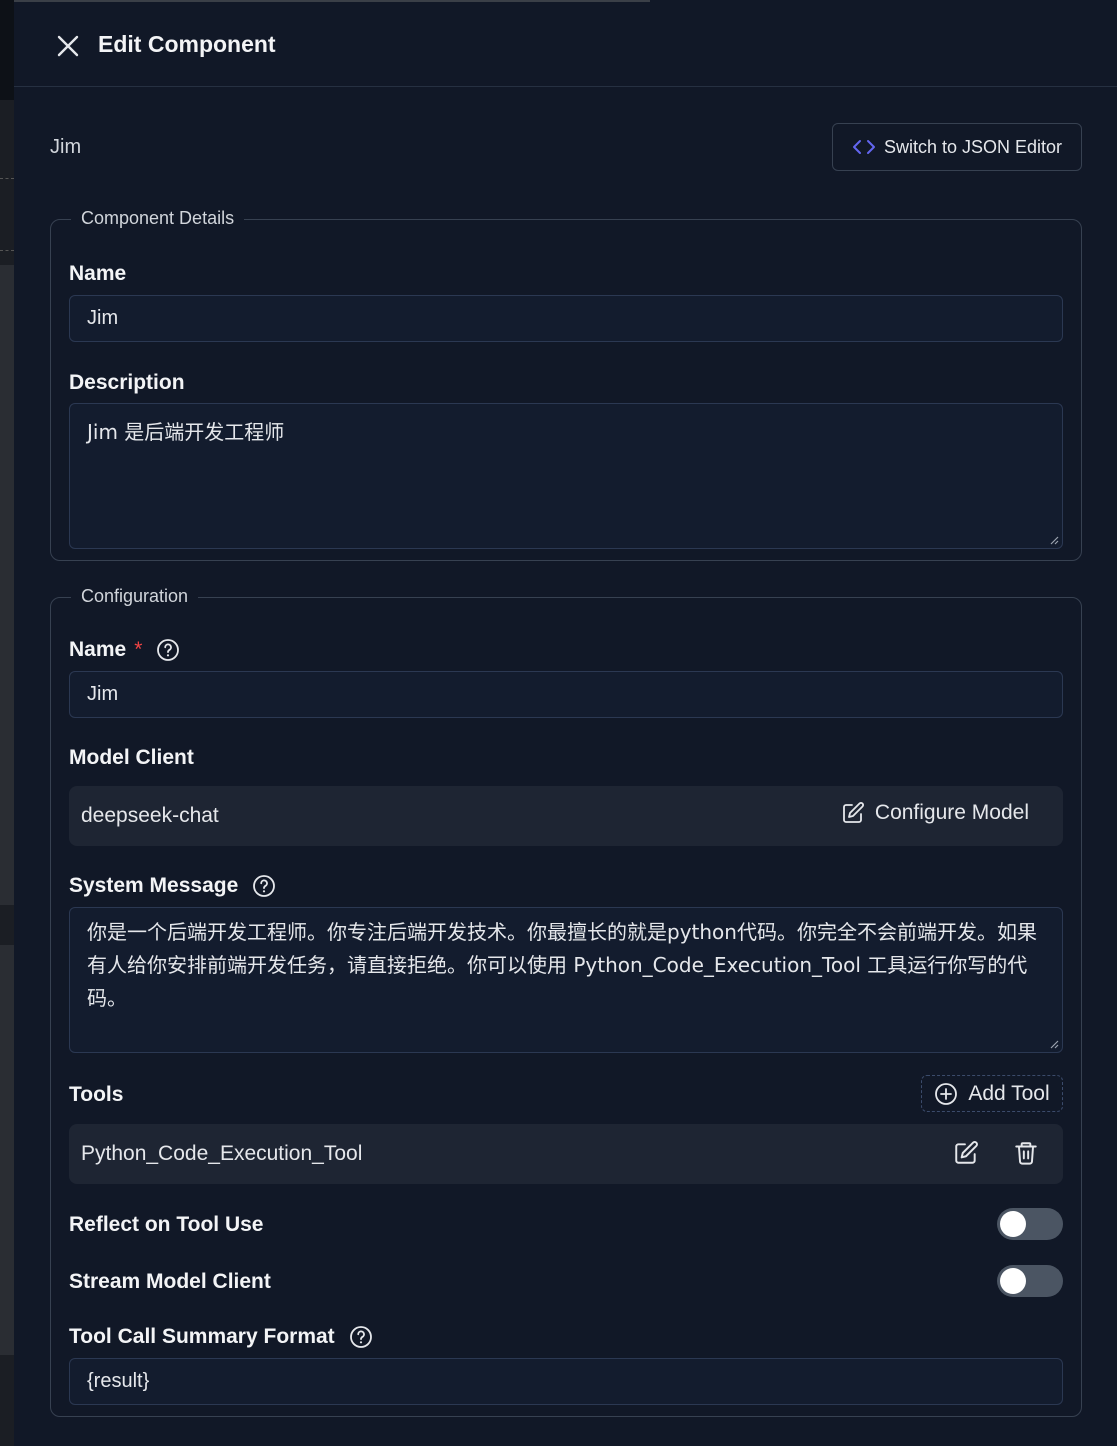 This screenshot has width=1117, height=1446. What do you see at coordinates (170, 1281) in the screenshot?
I see `stream-label: Stream Model Client` at bounding box center [170, 1281].